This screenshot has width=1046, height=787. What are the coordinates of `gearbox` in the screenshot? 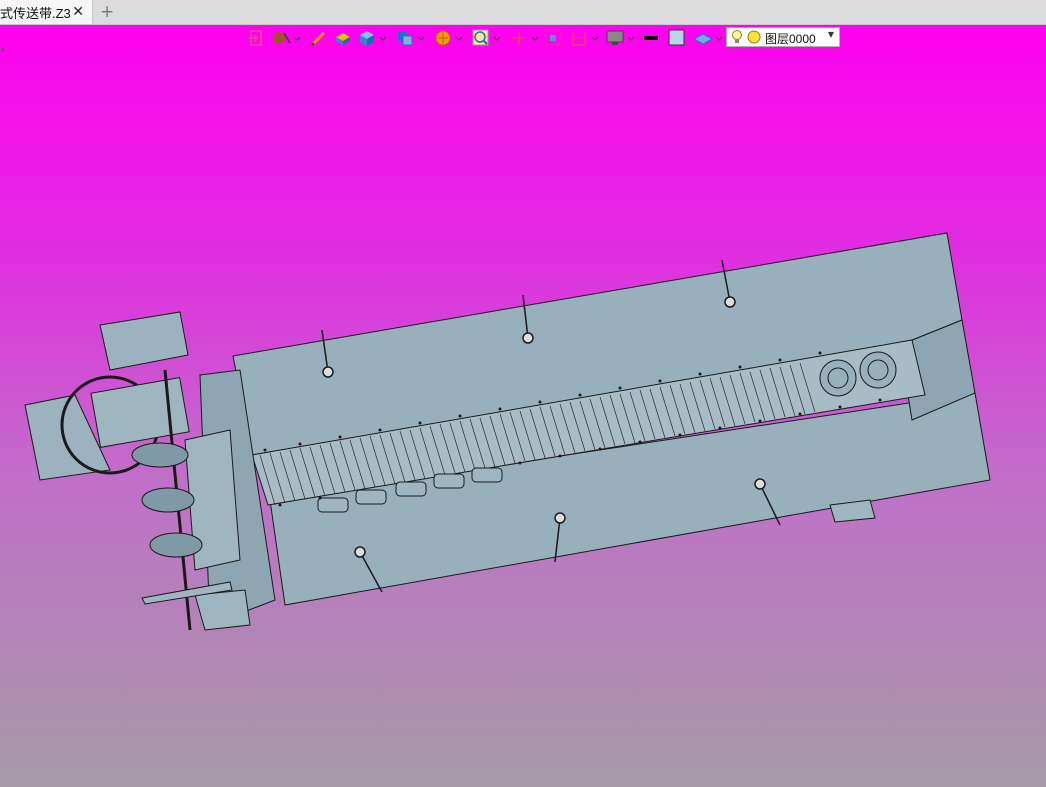 It's located at (140, 412).